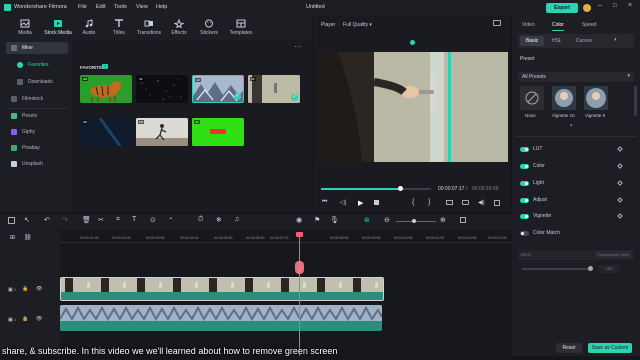 This screenshot has height=360, width=640. I want to click on sidebar-item-downloads: Downloads, so click(37, 82).